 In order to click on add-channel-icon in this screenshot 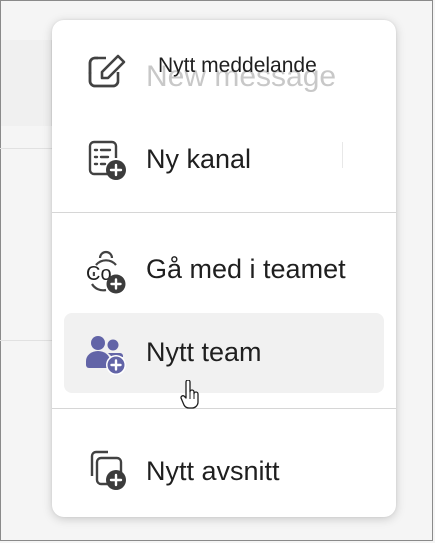, I will do `click(106, 160)`.